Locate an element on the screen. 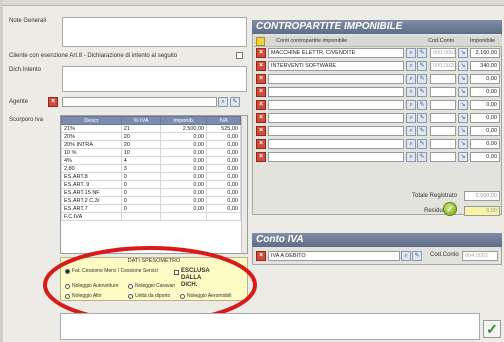 This screenshot has height=342, width=504. cod-conto-field: 000.0001 is located at coordinates (443, 53).